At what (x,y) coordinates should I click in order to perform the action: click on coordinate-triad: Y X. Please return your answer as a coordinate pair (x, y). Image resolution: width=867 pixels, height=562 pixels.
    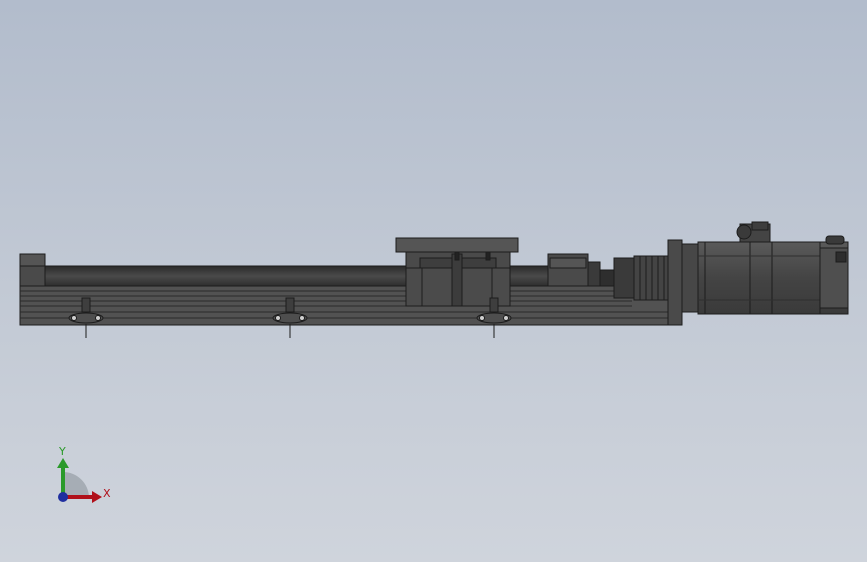
    Looking at the image, I should click on (84, 474).